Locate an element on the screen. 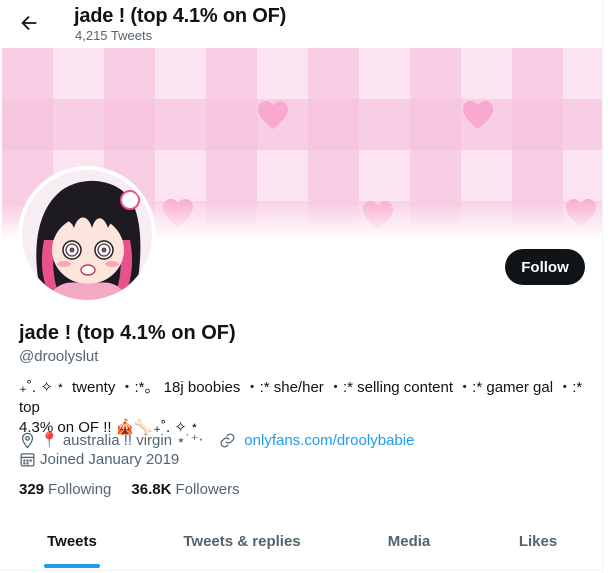 This screenshot has width=615, height=573. tab-likes: Likes is located at coordinates (538, 543).